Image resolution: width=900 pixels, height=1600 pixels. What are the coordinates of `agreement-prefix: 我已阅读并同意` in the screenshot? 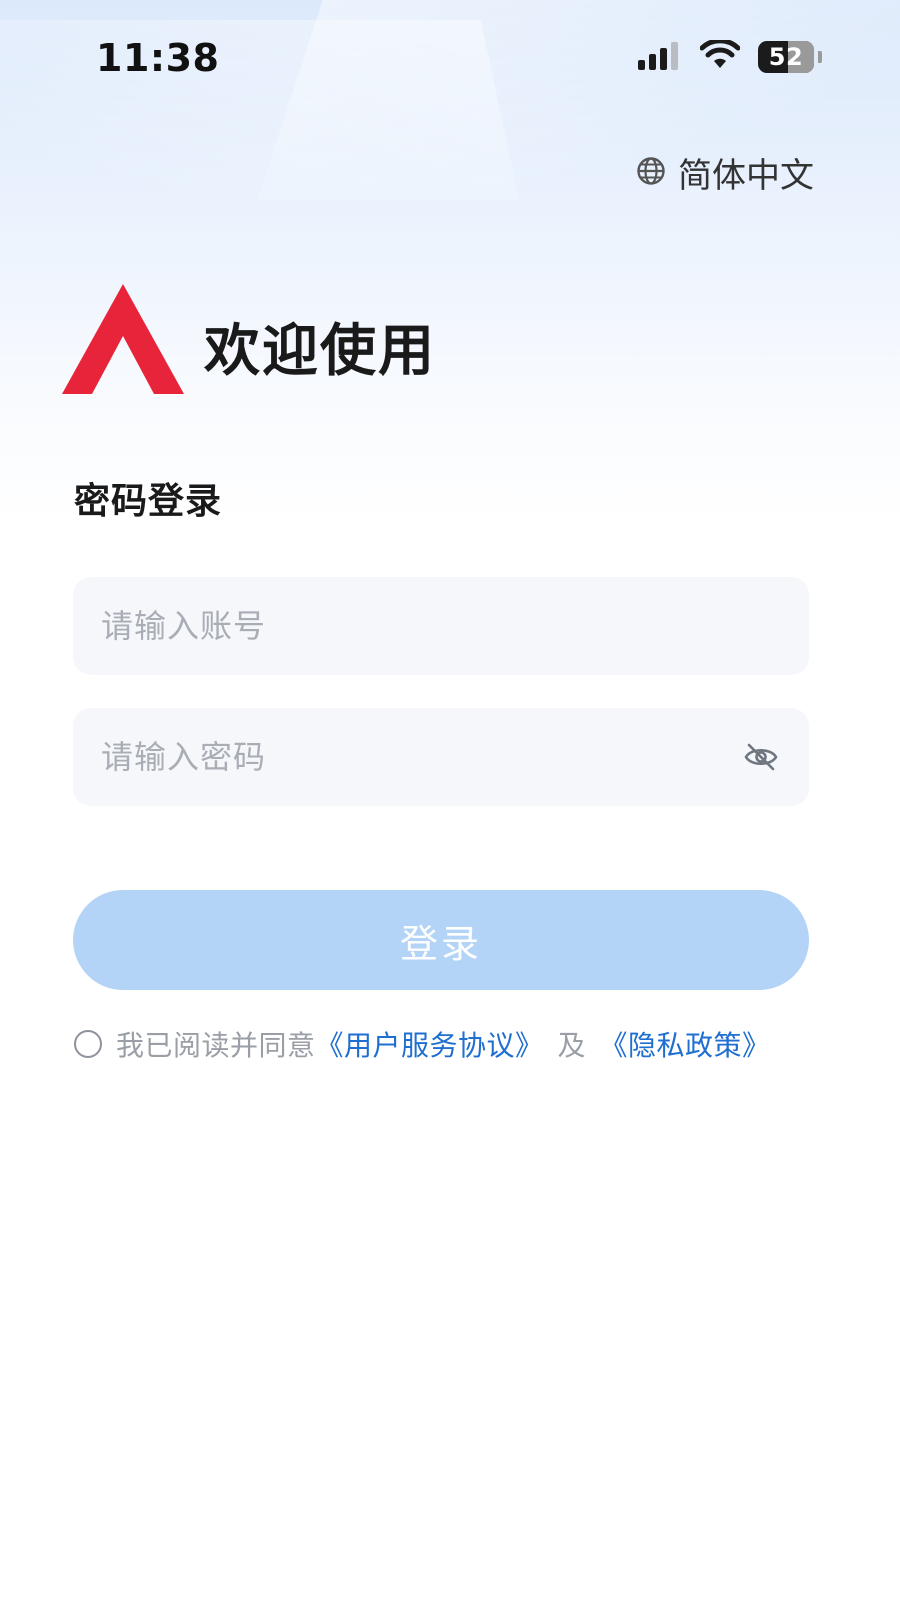 It's located at (216, 1045).